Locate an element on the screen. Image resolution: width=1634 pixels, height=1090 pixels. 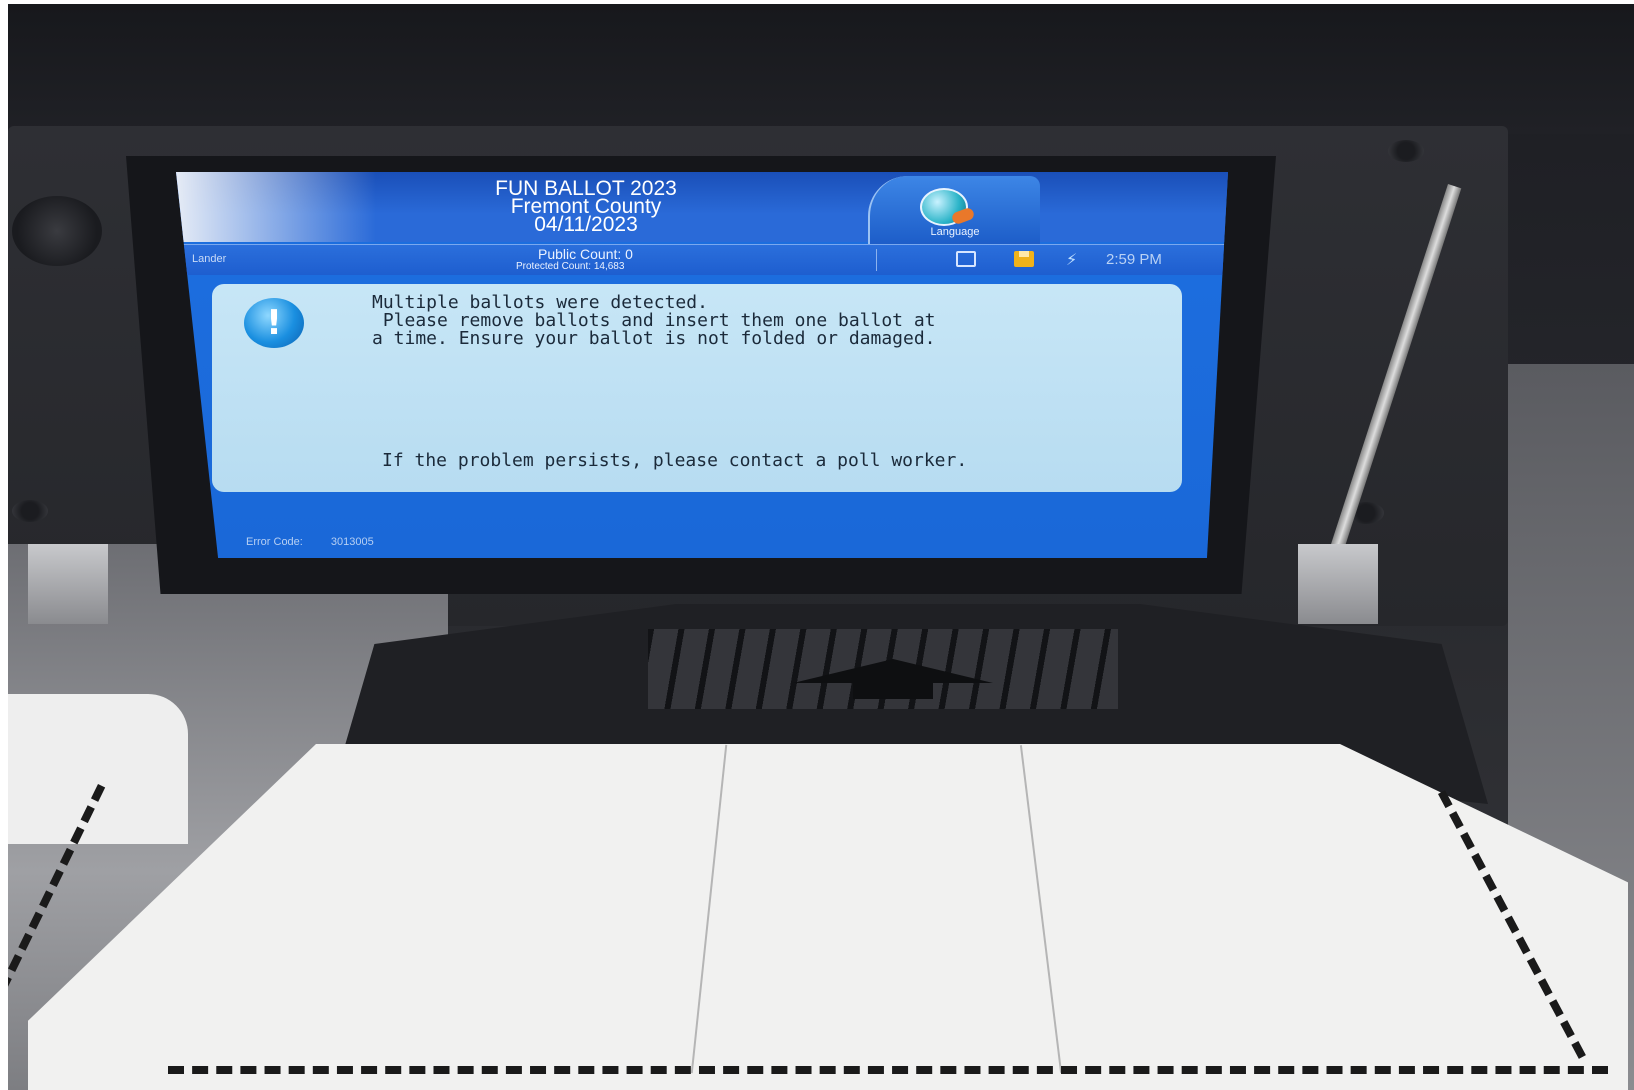
language-button: Language is located at coordinates (954, 211).